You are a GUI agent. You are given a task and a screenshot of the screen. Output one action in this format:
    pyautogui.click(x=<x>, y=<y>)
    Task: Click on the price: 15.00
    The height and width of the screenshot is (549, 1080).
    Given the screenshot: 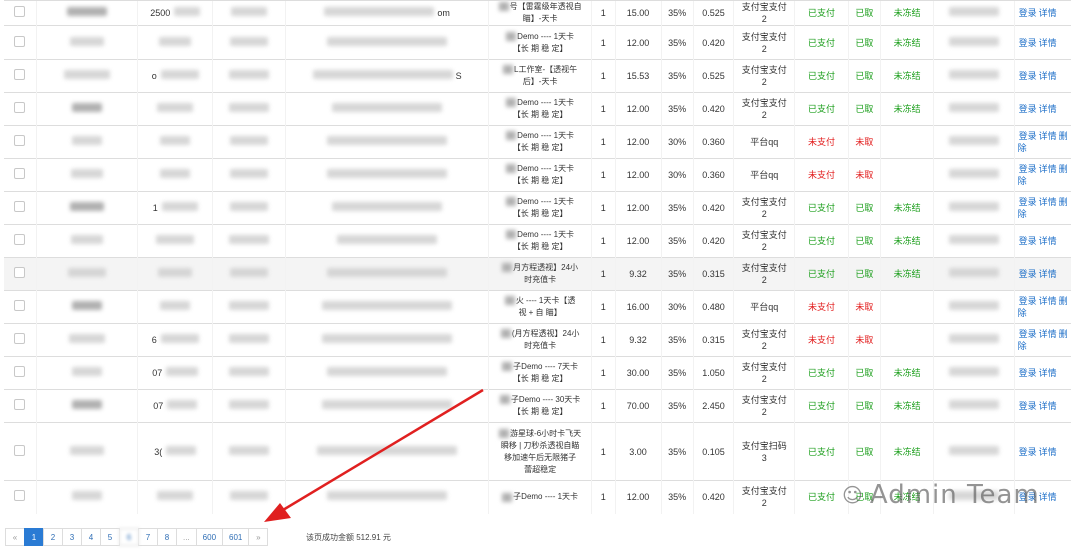 What is the action you would take?
    pyautogui.click(x=638, y=13)
    